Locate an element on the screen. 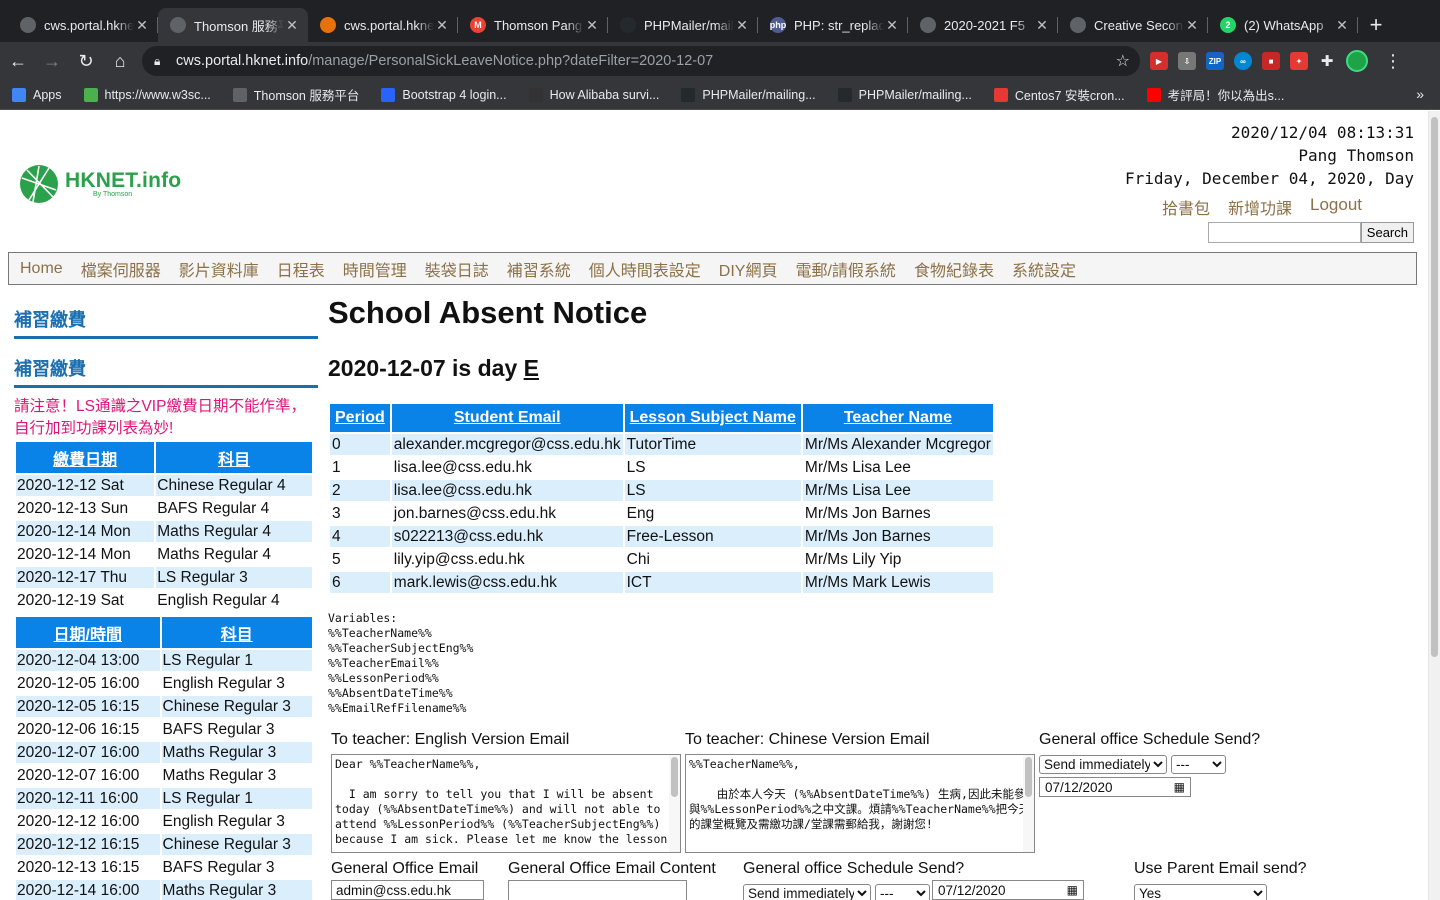 This screenshot has height=900, width=1440. logout-link: Logout is located at coordinates (1336, 207).